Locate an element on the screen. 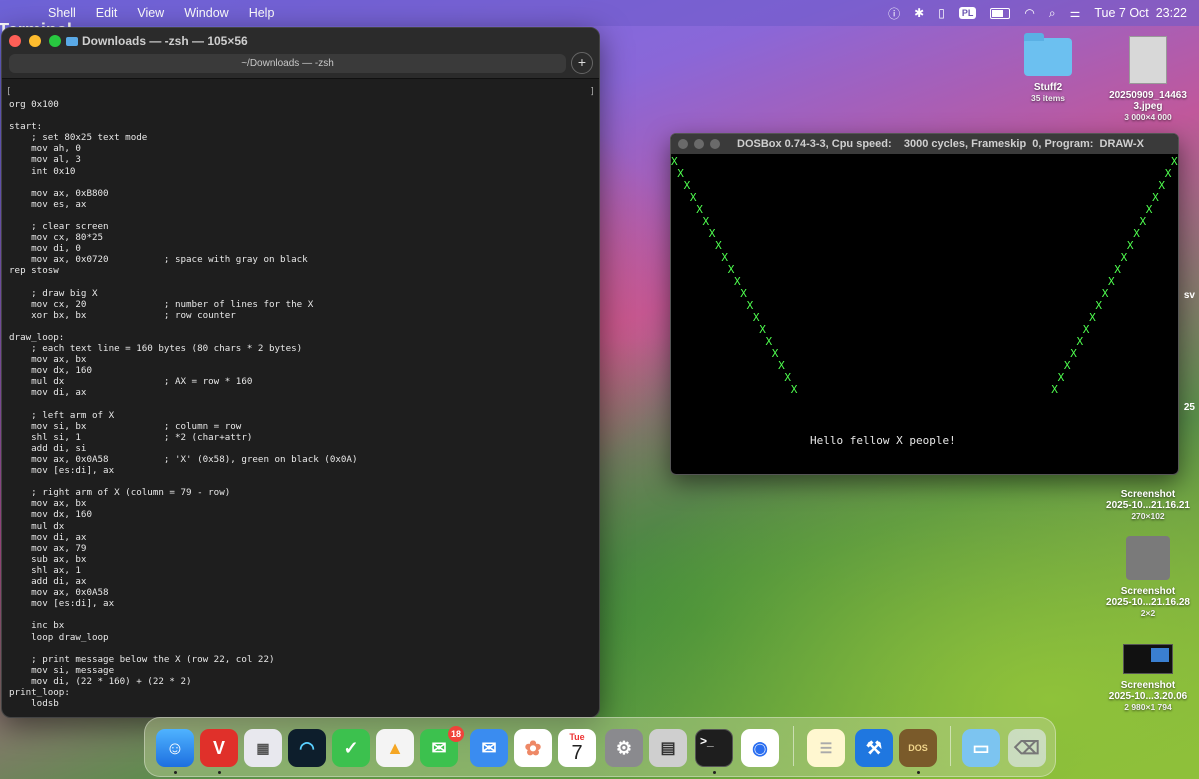 The image size is (1199, 779). desktop-item-label: Stuff2 is located at coordinates (1048, 87).